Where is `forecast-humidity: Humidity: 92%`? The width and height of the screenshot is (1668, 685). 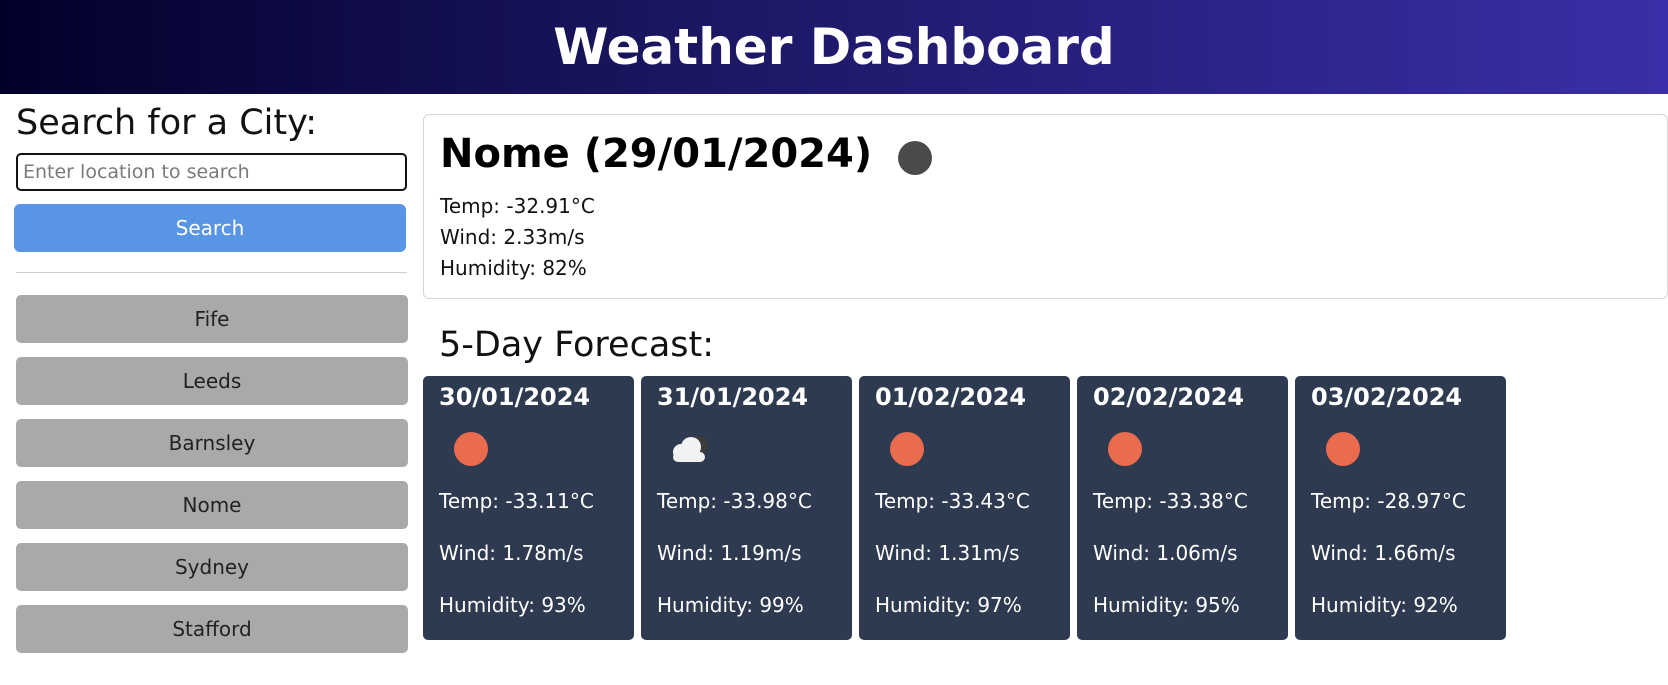
forecast-humidity: Humidity: 92% is located at coordinates (1384, 605).